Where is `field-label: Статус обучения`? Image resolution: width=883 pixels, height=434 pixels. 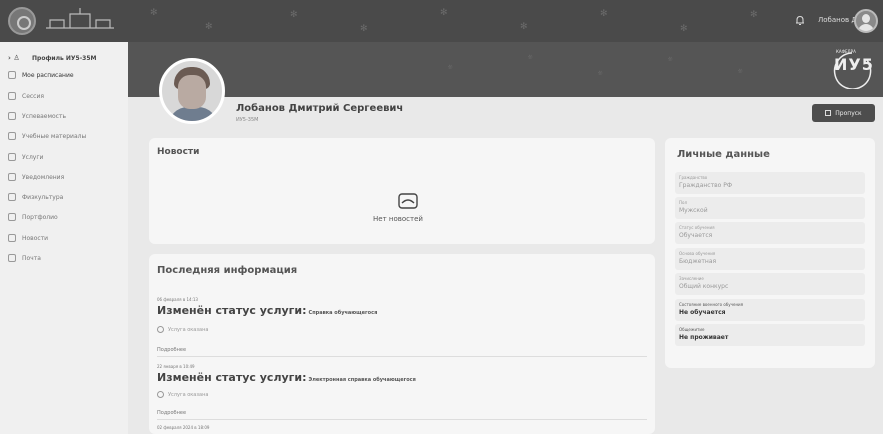
field-label: Статус обучения is located at coordinates (697, 227).